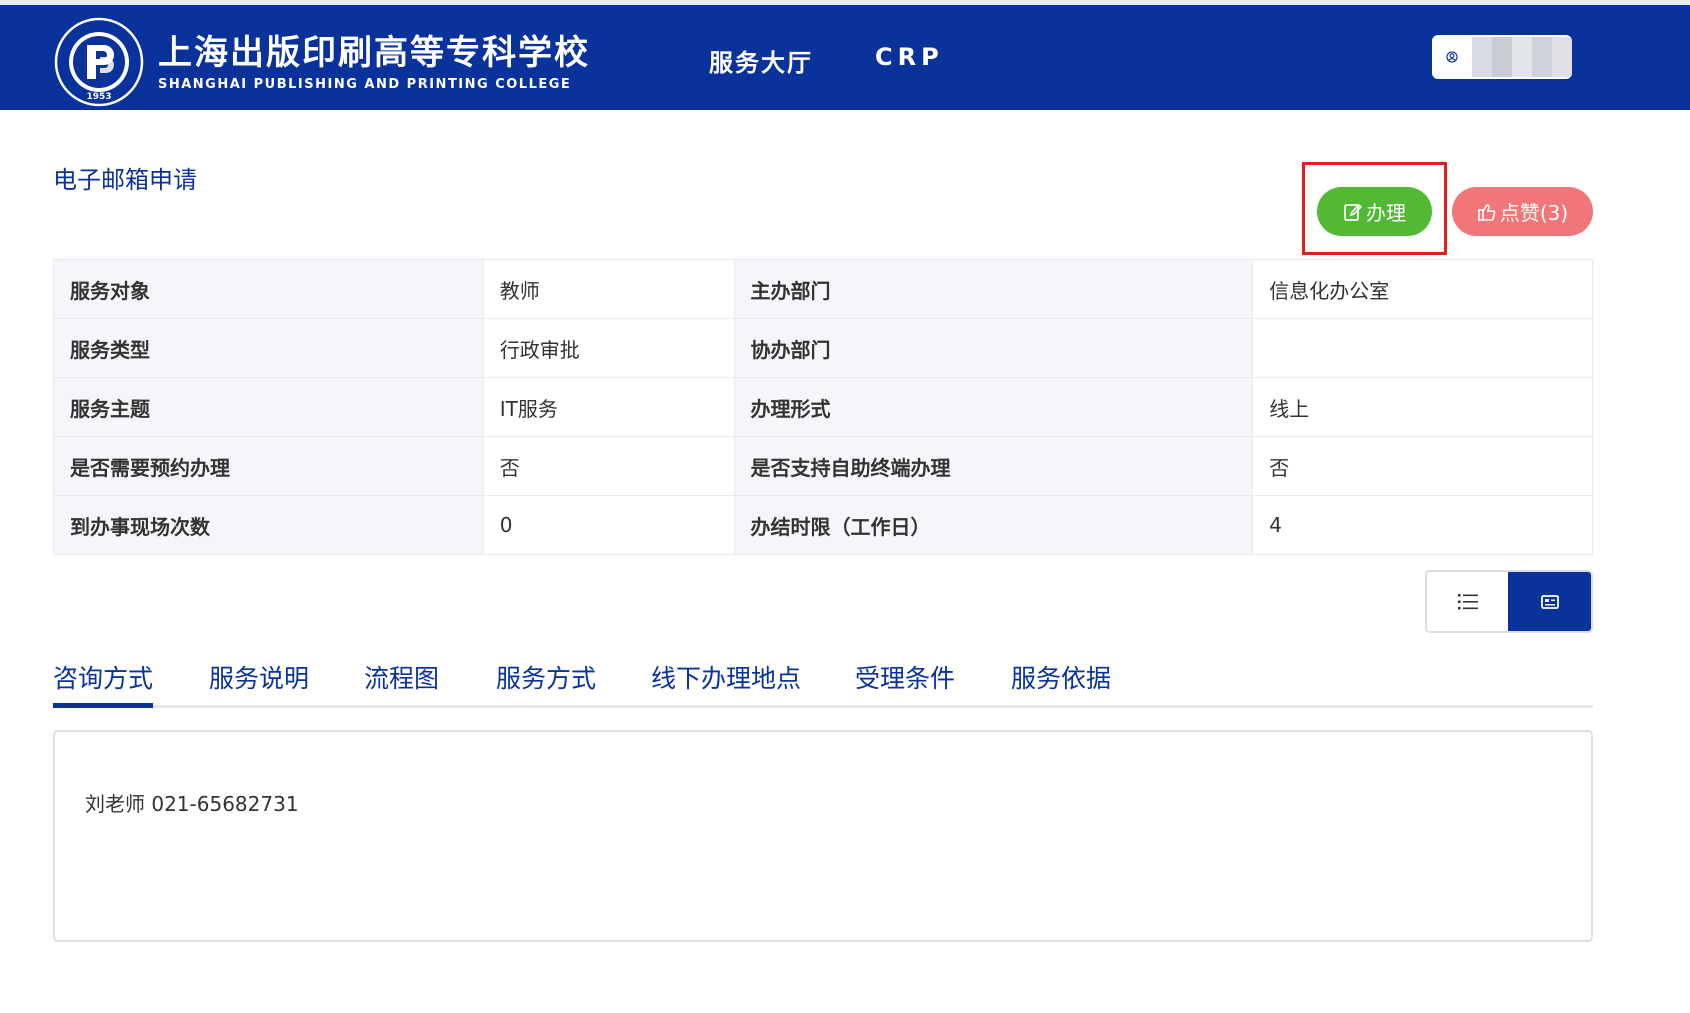 This screenshot has width=1690, height=1013. What do you see at coordinates (1522, 57) in the screenshot?
I see `blurred-username` at bounding box center [1522, 57].